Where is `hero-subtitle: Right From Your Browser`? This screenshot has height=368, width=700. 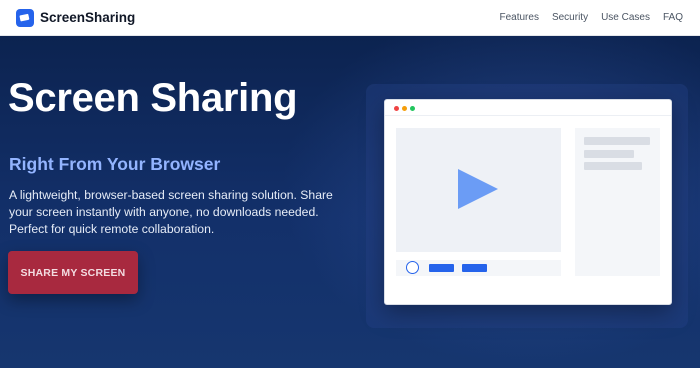 hero-subtitle: Right From Your Browser is located at coordinates (115, 164).